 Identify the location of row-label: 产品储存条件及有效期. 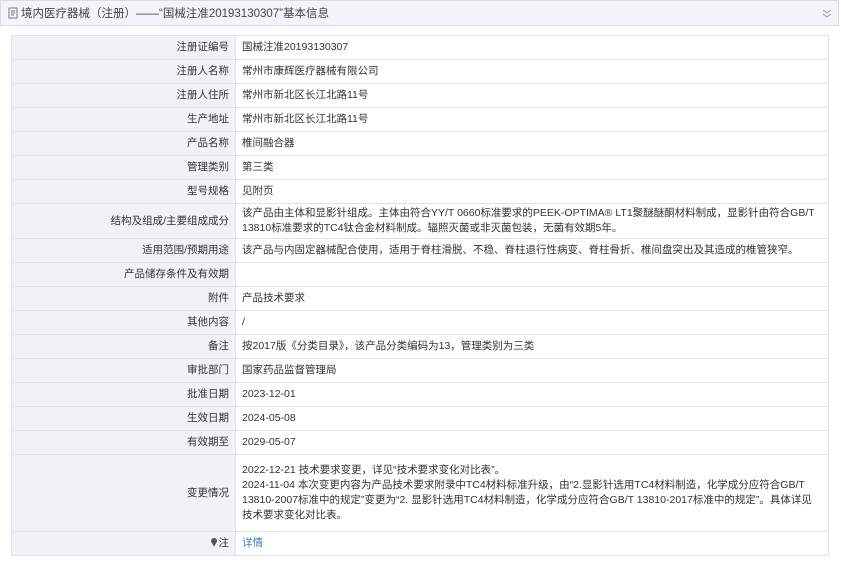
(123, 274).